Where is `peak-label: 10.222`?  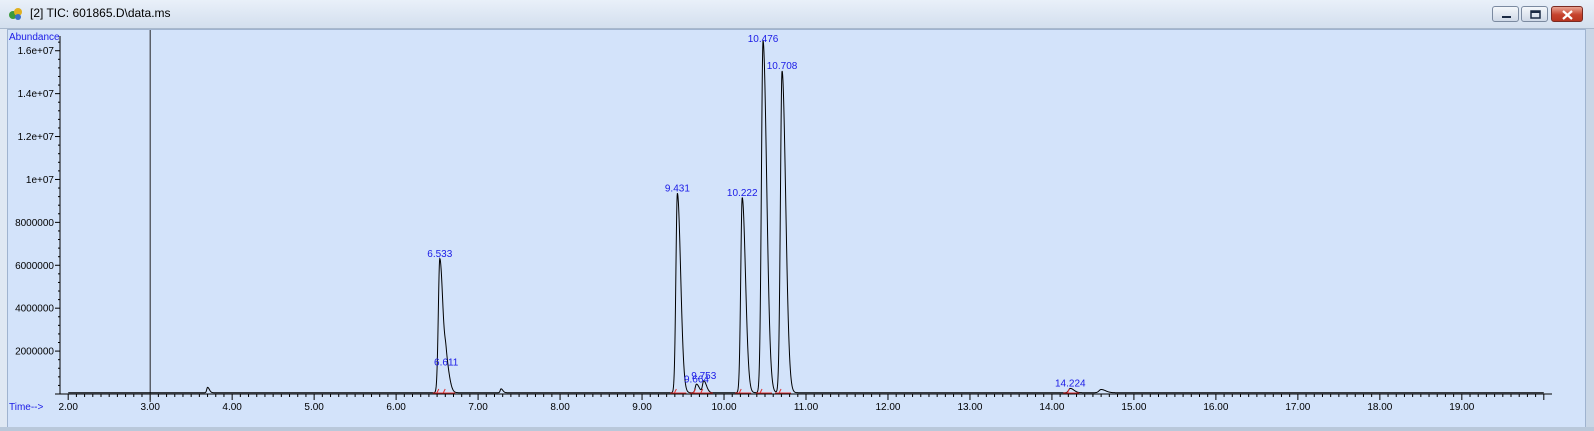
peak-label: 10.222 is located at coordinates (742, 193).